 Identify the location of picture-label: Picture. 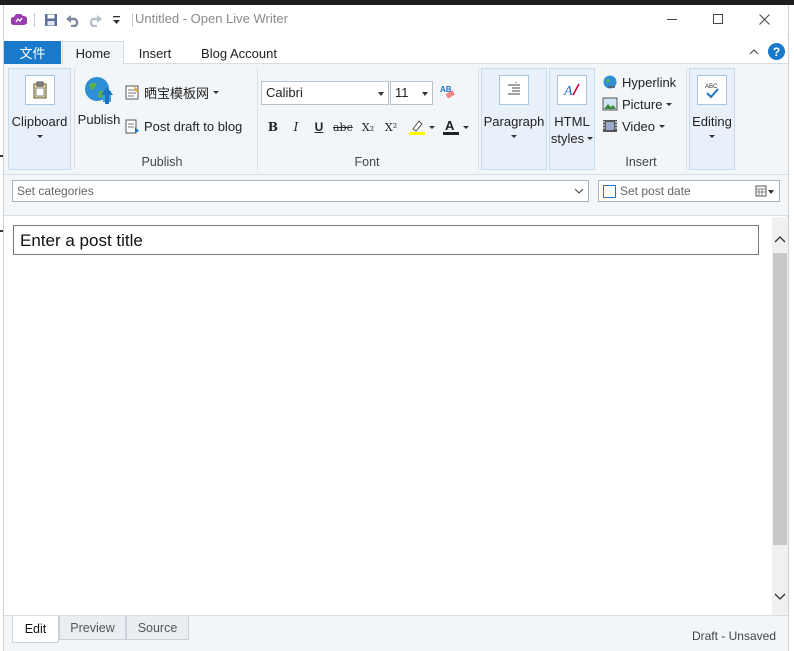
(642, 104).